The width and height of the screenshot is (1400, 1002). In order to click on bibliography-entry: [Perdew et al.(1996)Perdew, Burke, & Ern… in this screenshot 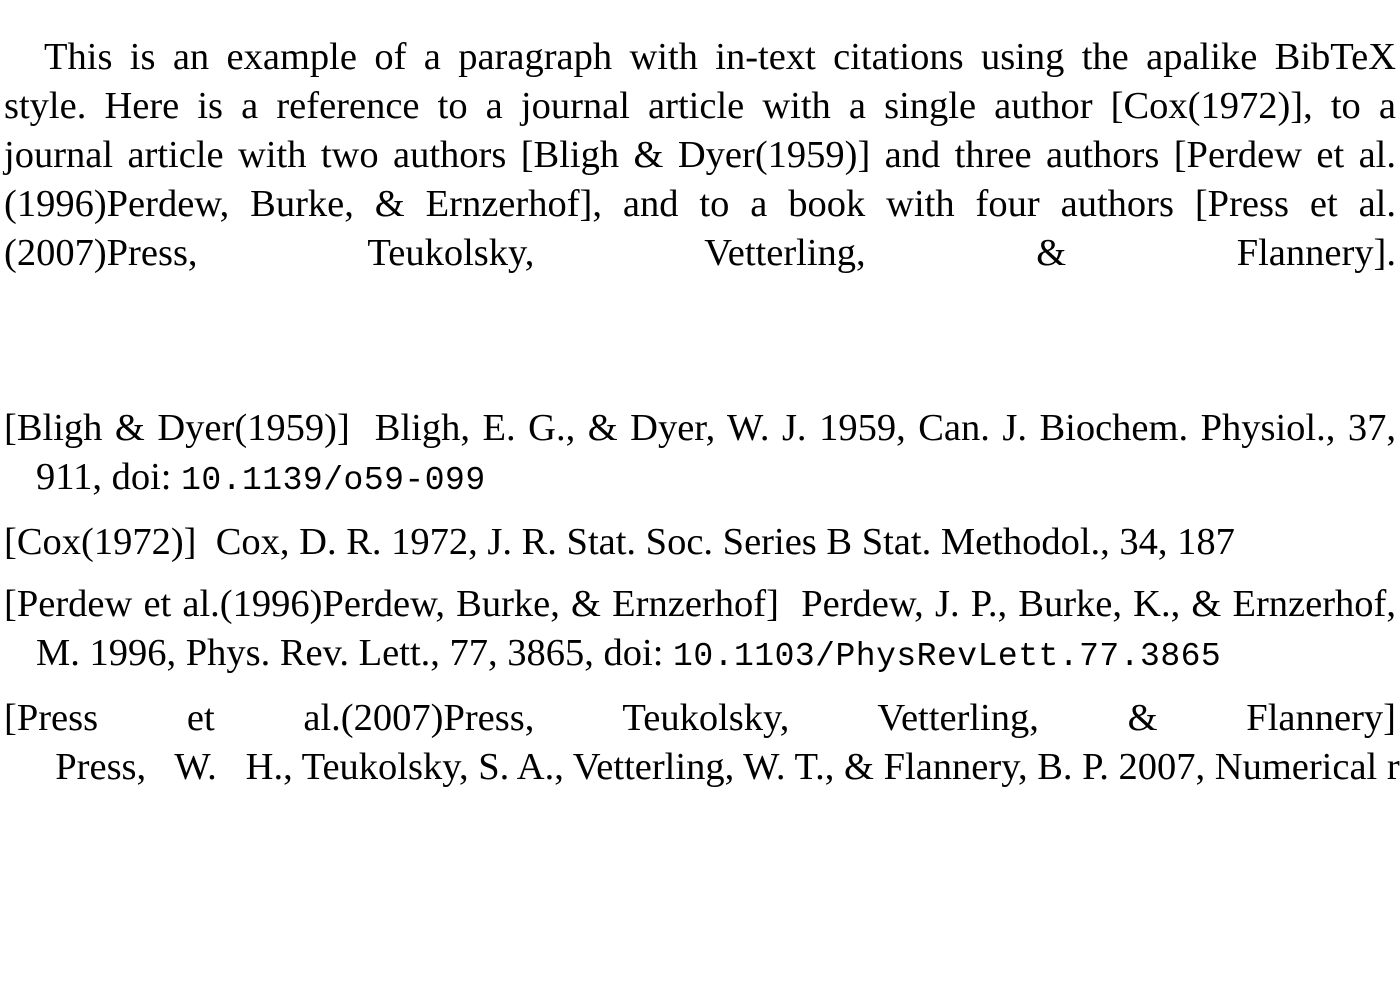, I will do `click(700, 630)`.